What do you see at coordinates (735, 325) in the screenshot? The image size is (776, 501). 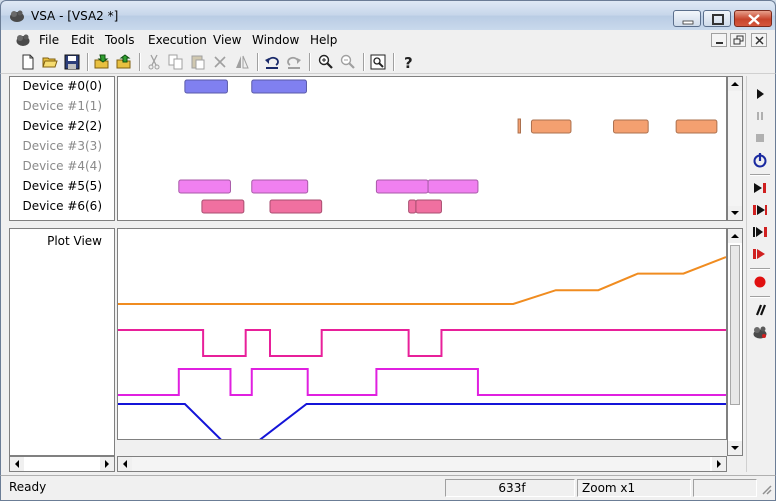 I see `scroll-thumb` at bounding box center [735, 325].